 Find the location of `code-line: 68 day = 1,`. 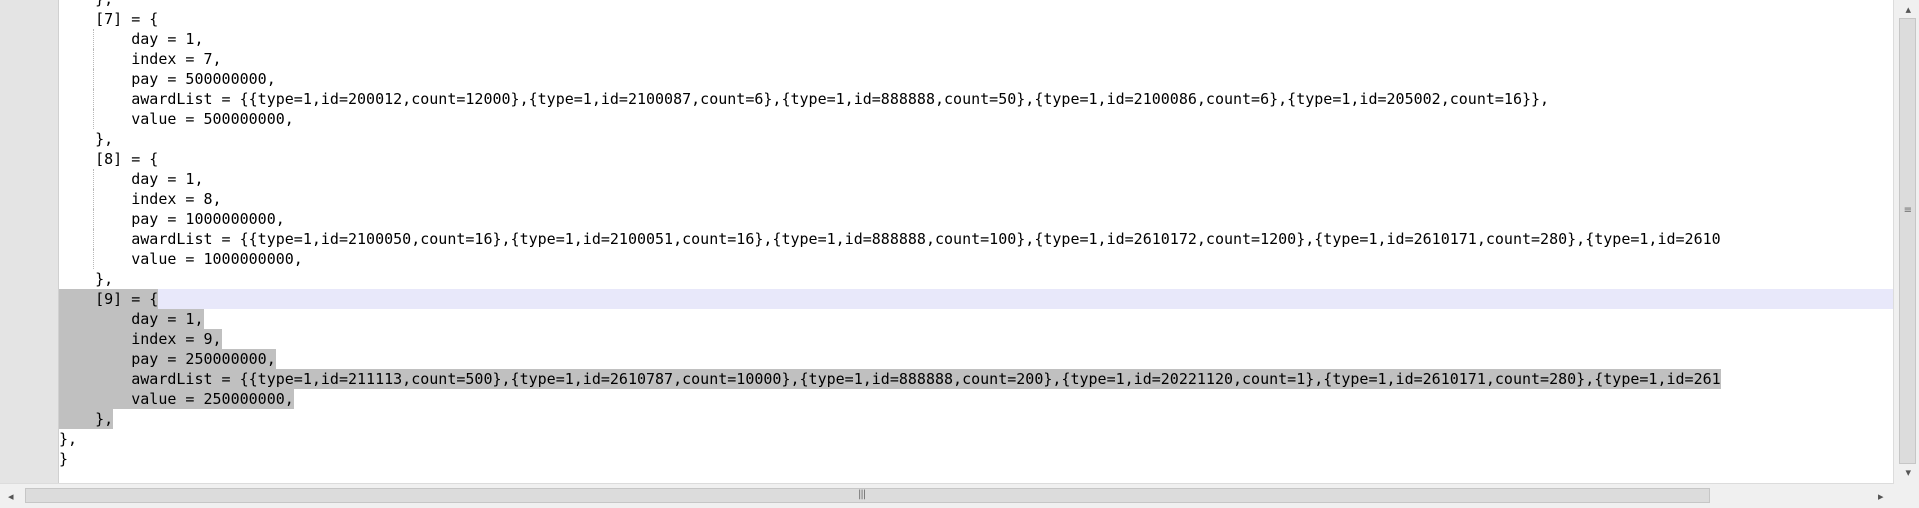

code-line: 68 day = 1, is located at coordinates (976, 319).